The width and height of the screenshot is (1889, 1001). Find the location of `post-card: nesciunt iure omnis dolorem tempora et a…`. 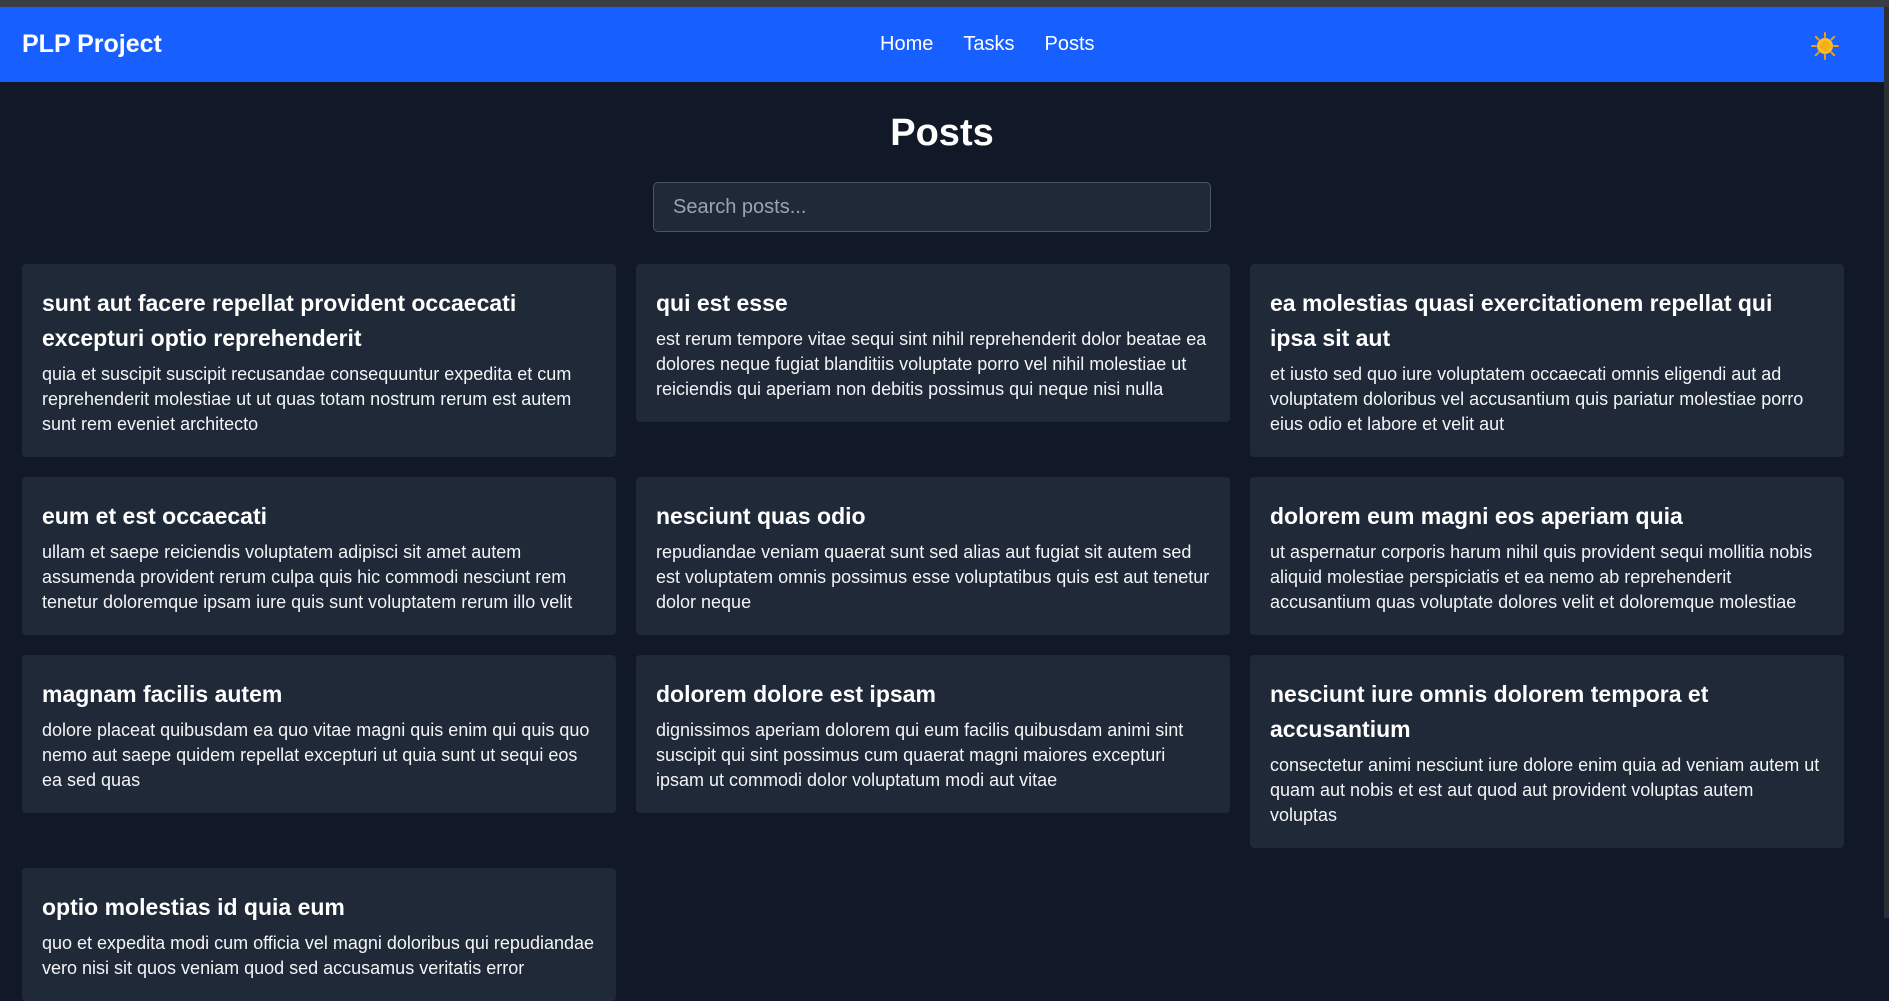

post-card: nesciunt iure omnis dolorem tempora et a… is located at coordinates (1547, 751).